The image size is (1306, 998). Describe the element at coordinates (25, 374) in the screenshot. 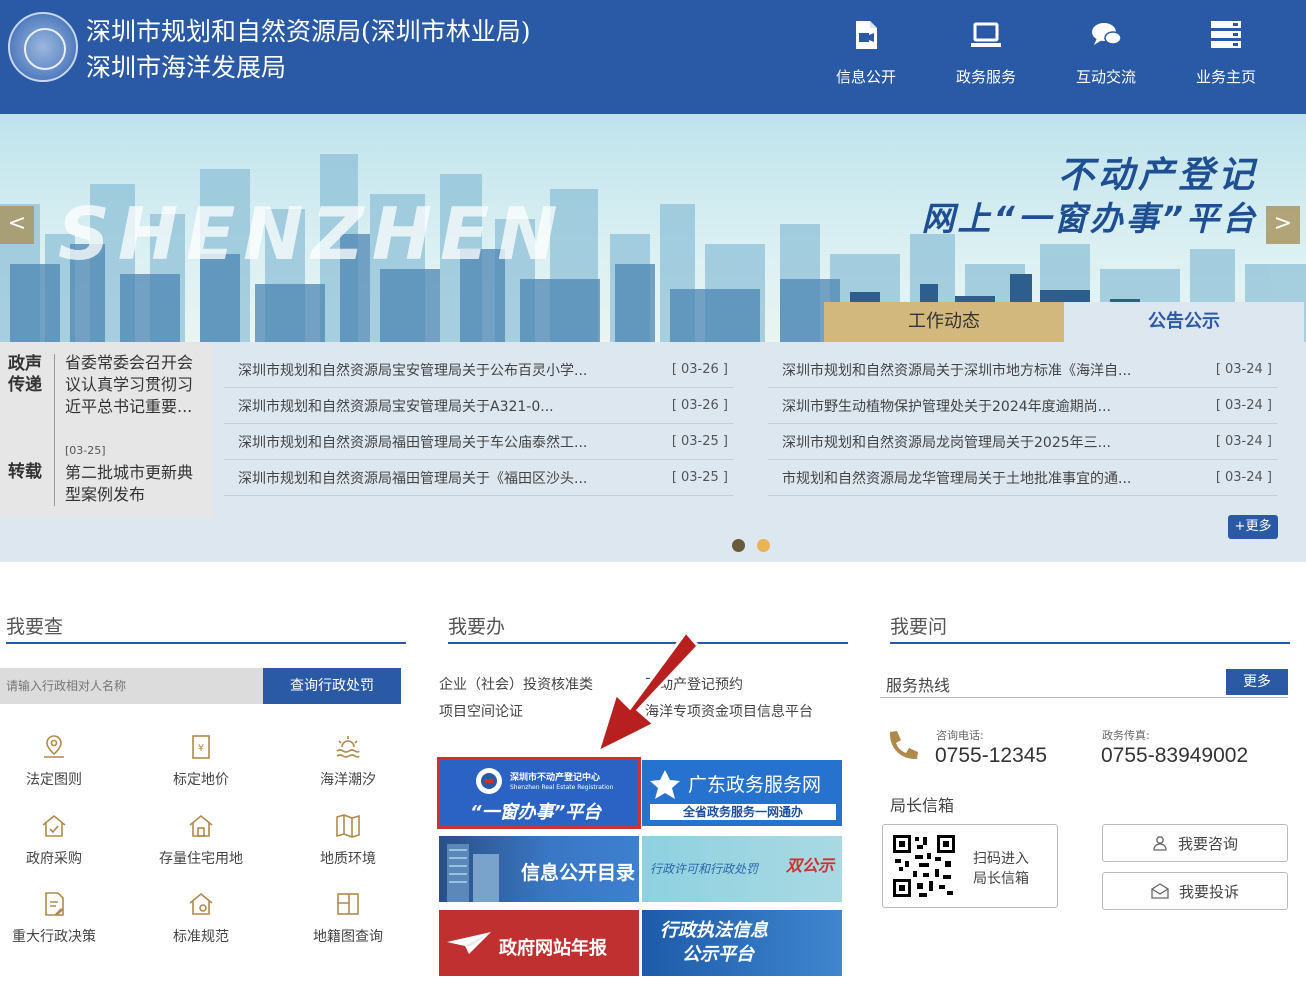

I see `side-label-policy: 政声传递` at that location.